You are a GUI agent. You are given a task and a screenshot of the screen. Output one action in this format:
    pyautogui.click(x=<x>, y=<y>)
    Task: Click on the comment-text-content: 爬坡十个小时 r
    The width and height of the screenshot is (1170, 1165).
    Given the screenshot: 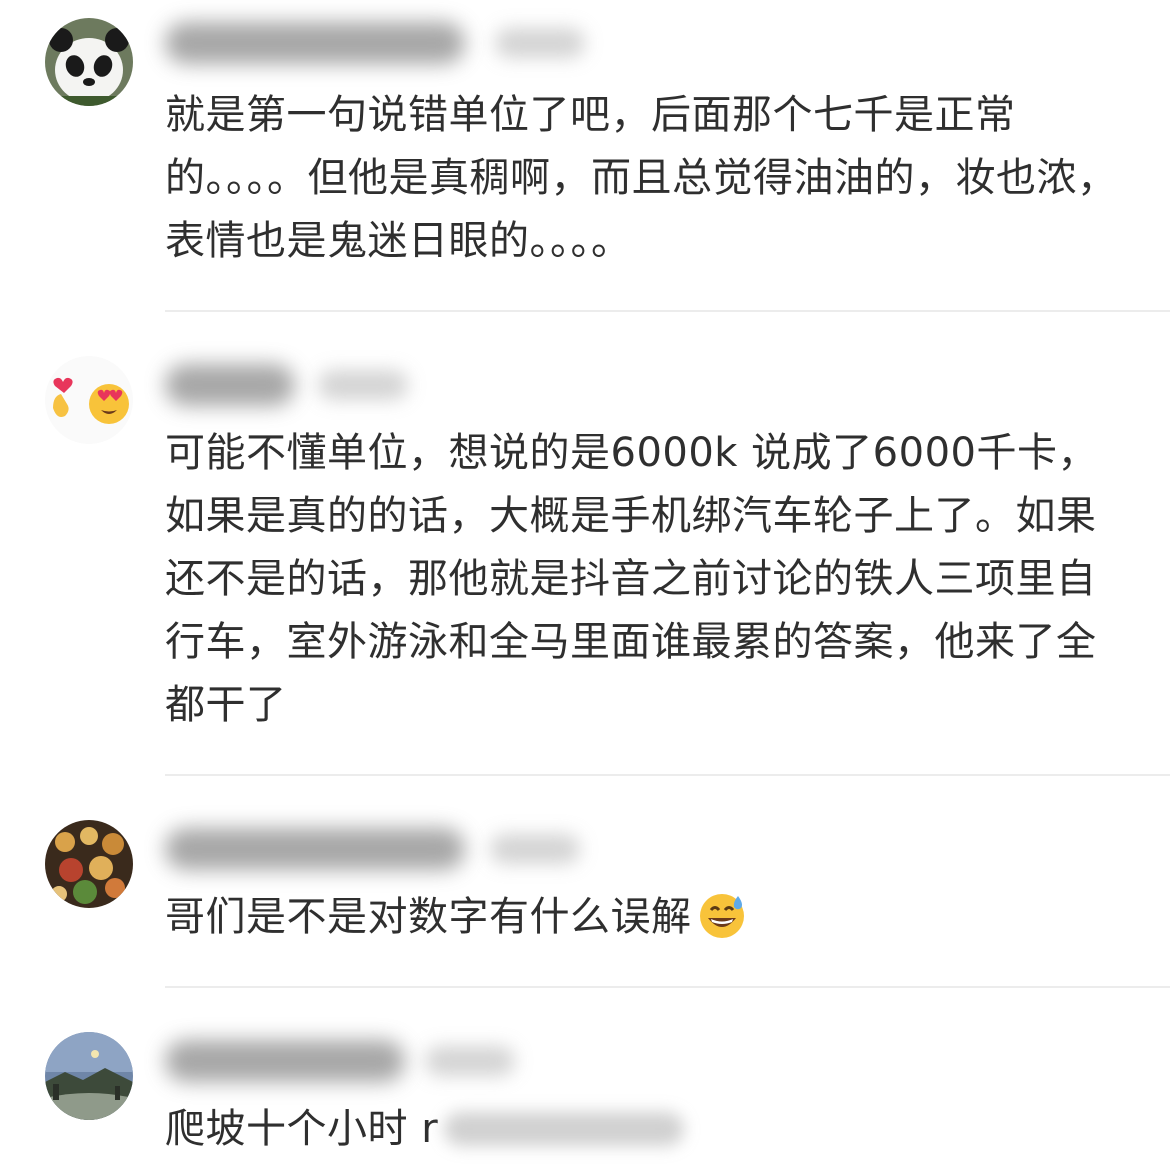 What is the action you would take?
    pyautogui.click(x=302, y=1129)
    